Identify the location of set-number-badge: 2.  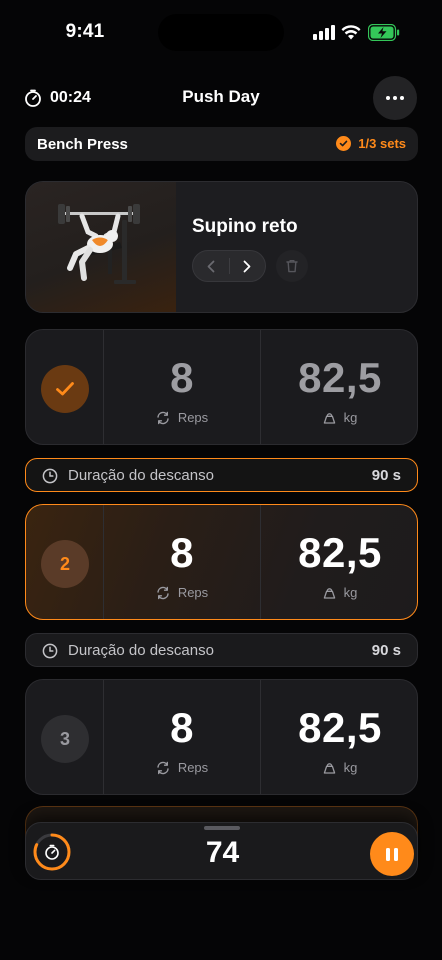
(65, 564).